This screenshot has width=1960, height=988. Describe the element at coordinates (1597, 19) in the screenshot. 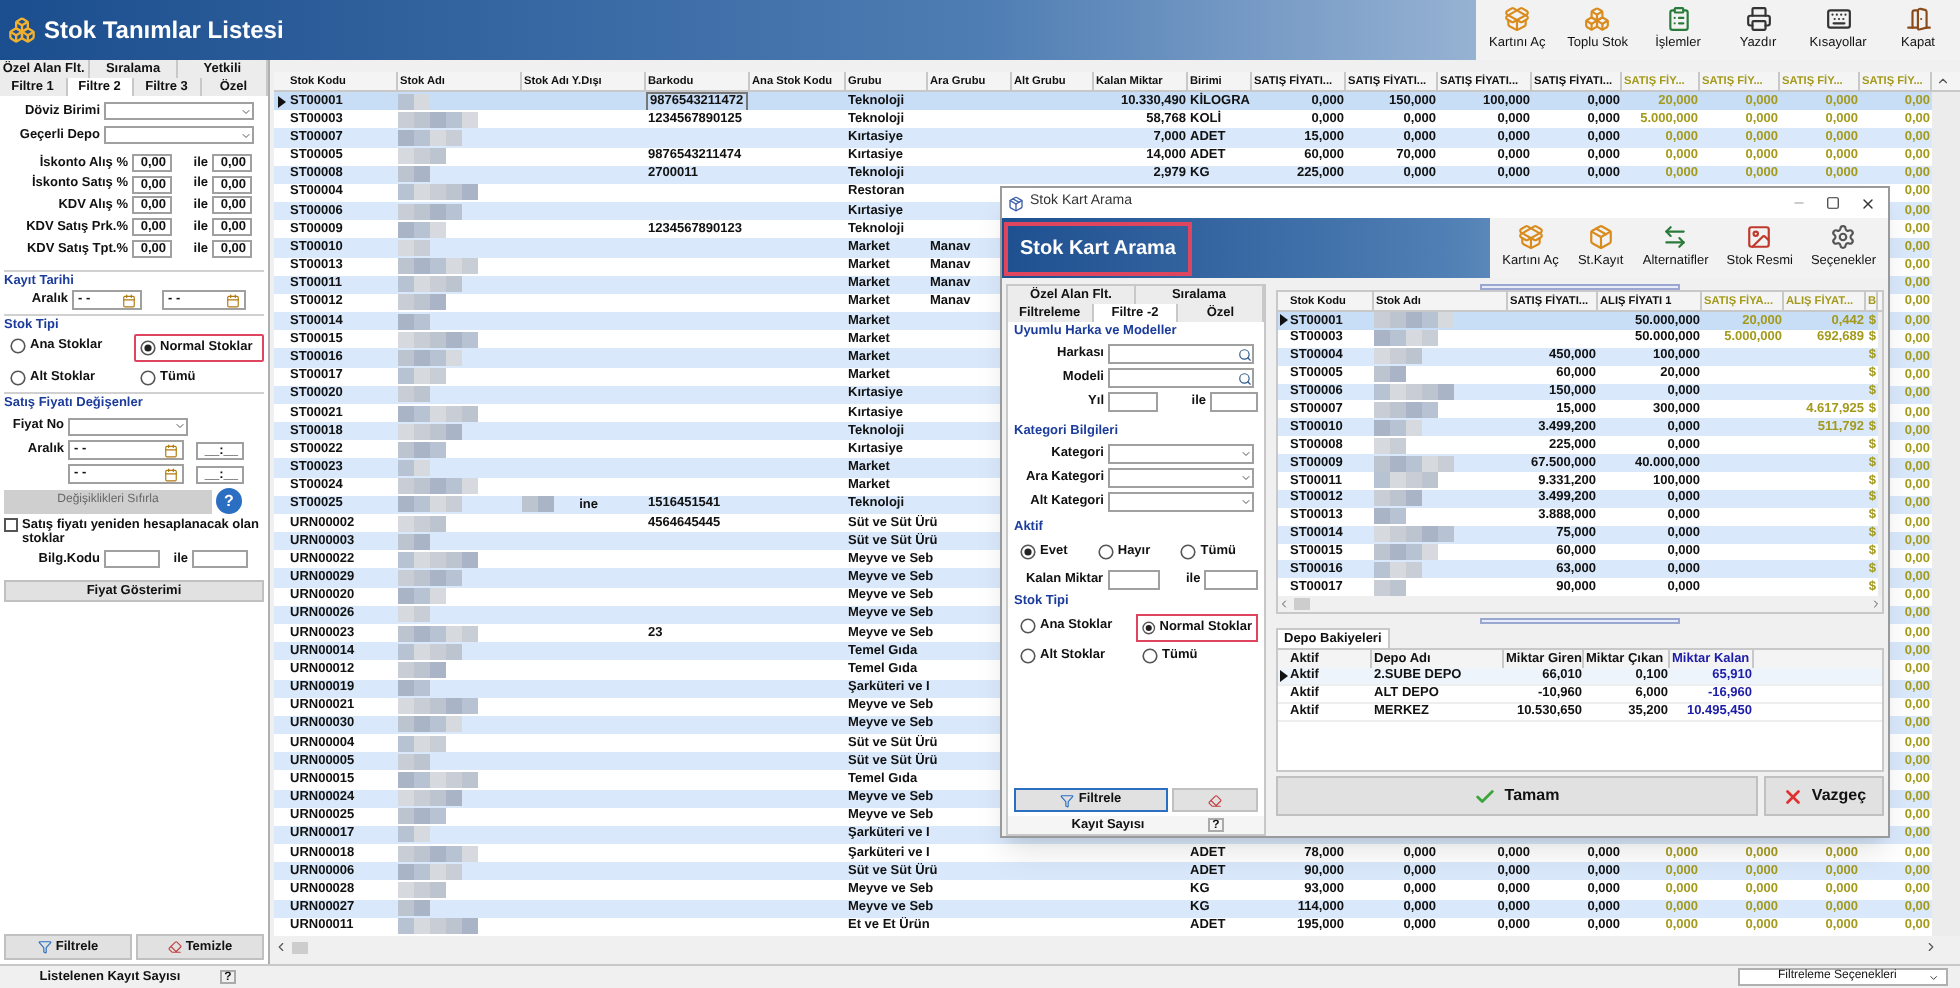

I see `boxes-icon` at that location.